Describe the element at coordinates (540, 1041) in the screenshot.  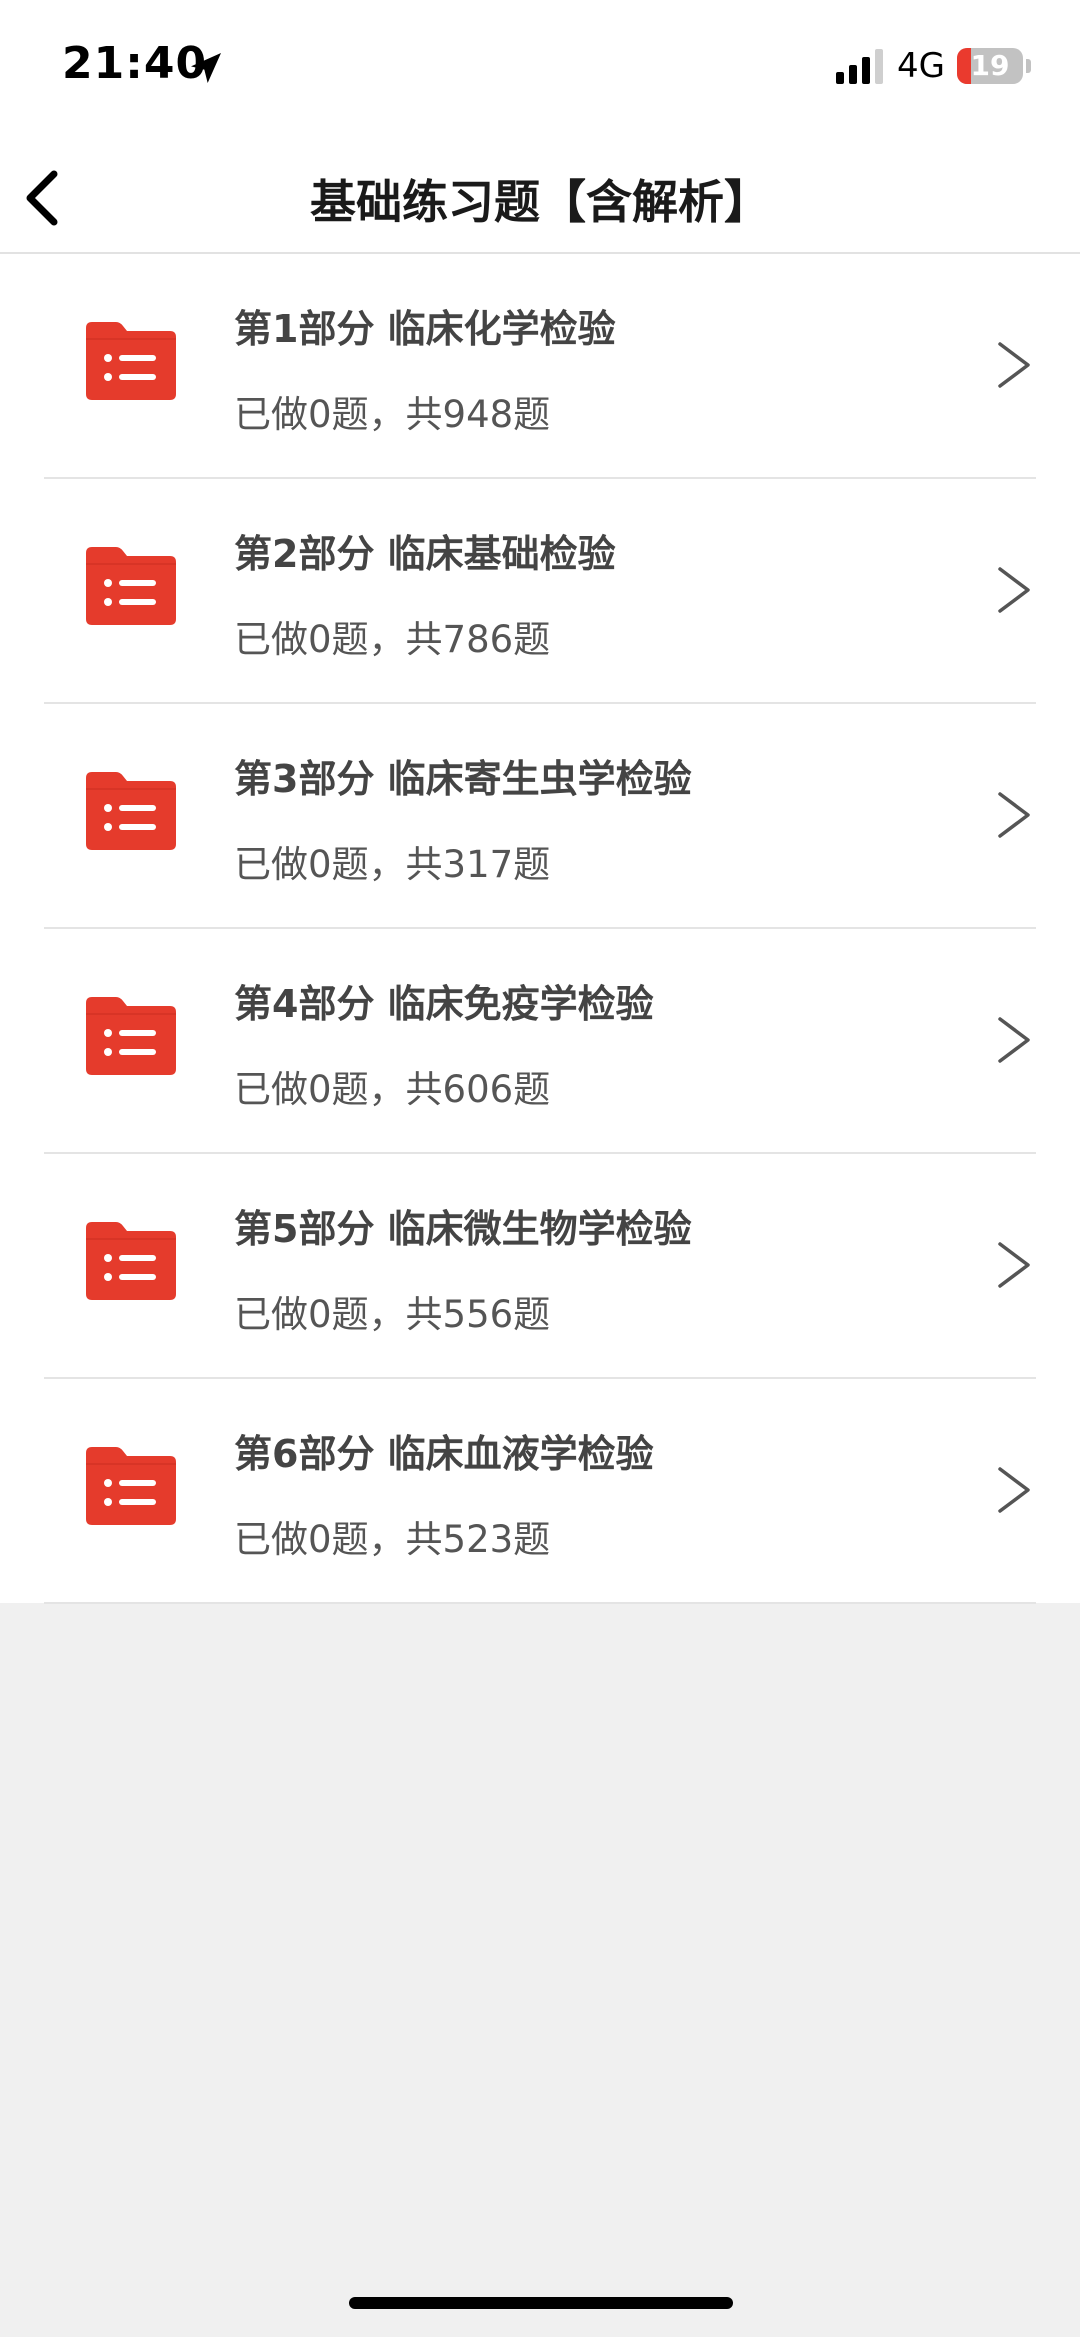
I see `list-item: 第4部分 临床免疫学检验 已做0题，共606题` at that location.